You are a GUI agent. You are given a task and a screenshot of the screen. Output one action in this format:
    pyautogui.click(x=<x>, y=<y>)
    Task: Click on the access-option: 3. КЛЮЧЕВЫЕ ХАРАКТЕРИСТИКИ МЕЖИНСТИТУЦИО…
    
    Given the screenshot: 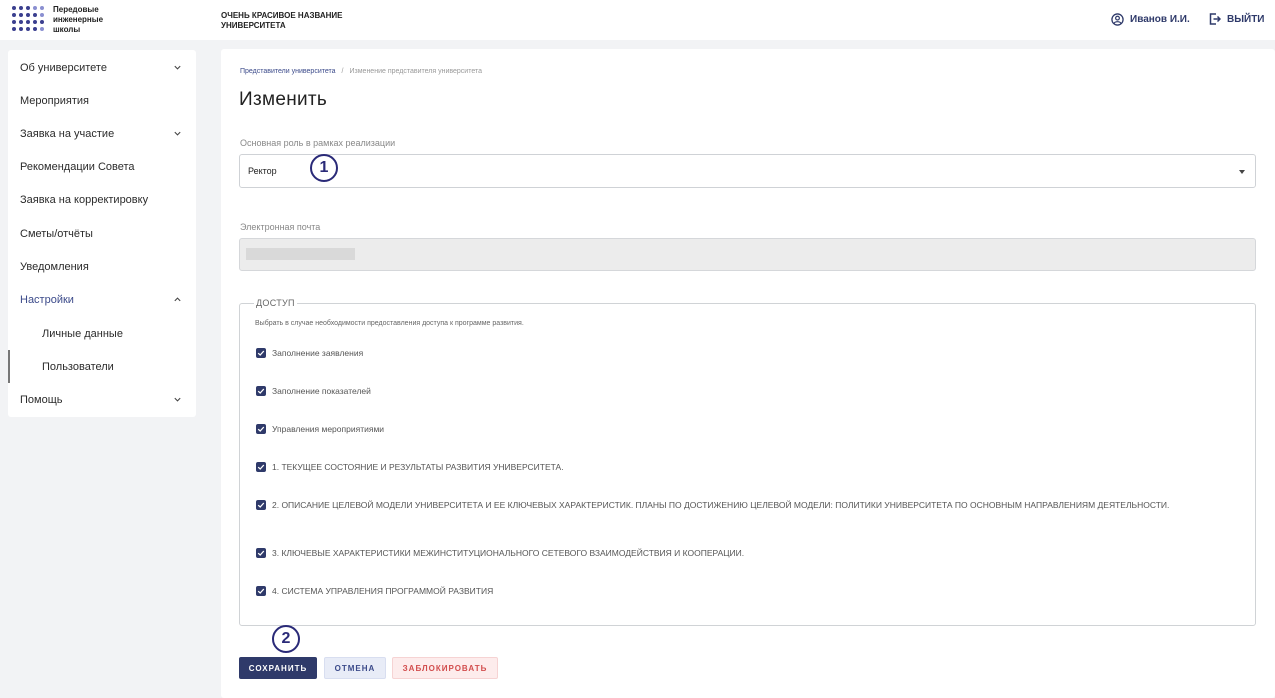 What is the action you would take?
    pyautogui.click(x=500, y=553)
    